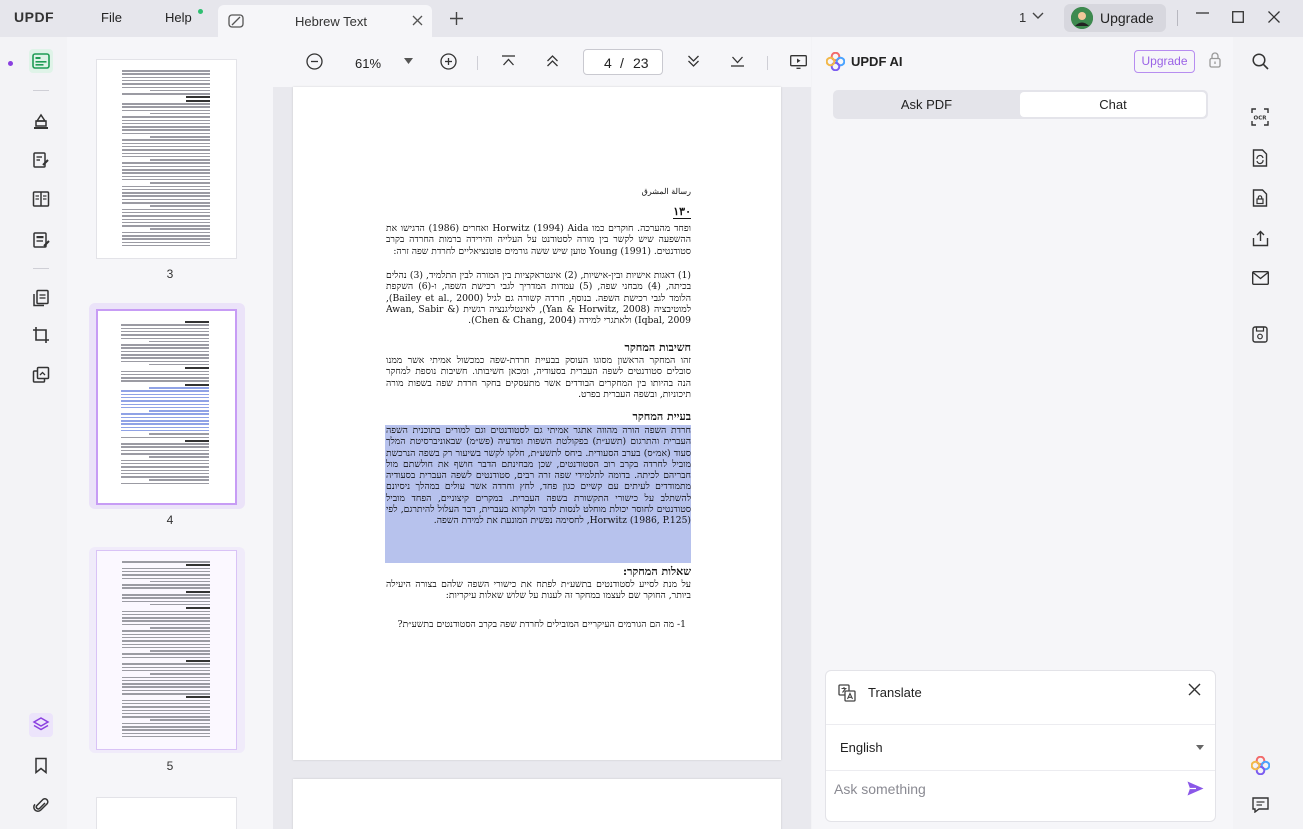 This screenshot has height=829, width=1303. Describe the element at coordinates (508, 61) in the screenshot. I see `first-page-icon` at that location.